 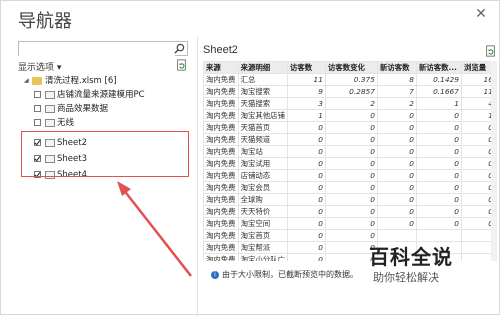 What do you see at coordinates (262, 103) in the screenshot?
I see `table-cell: 天猫搜索` at bounding box center [262, 103].